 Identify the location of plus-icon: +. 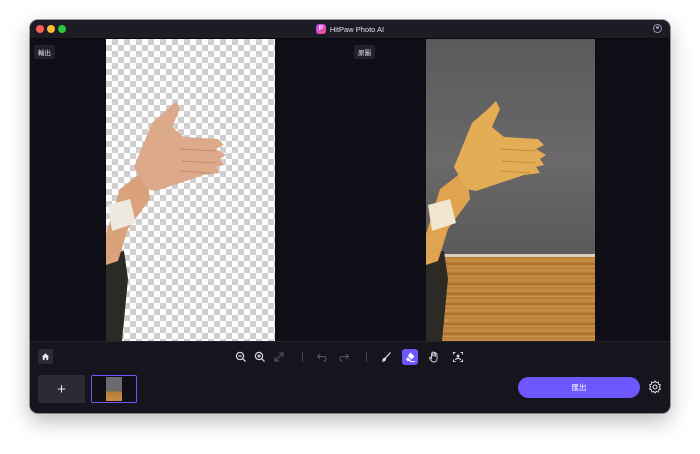
(61, 389).